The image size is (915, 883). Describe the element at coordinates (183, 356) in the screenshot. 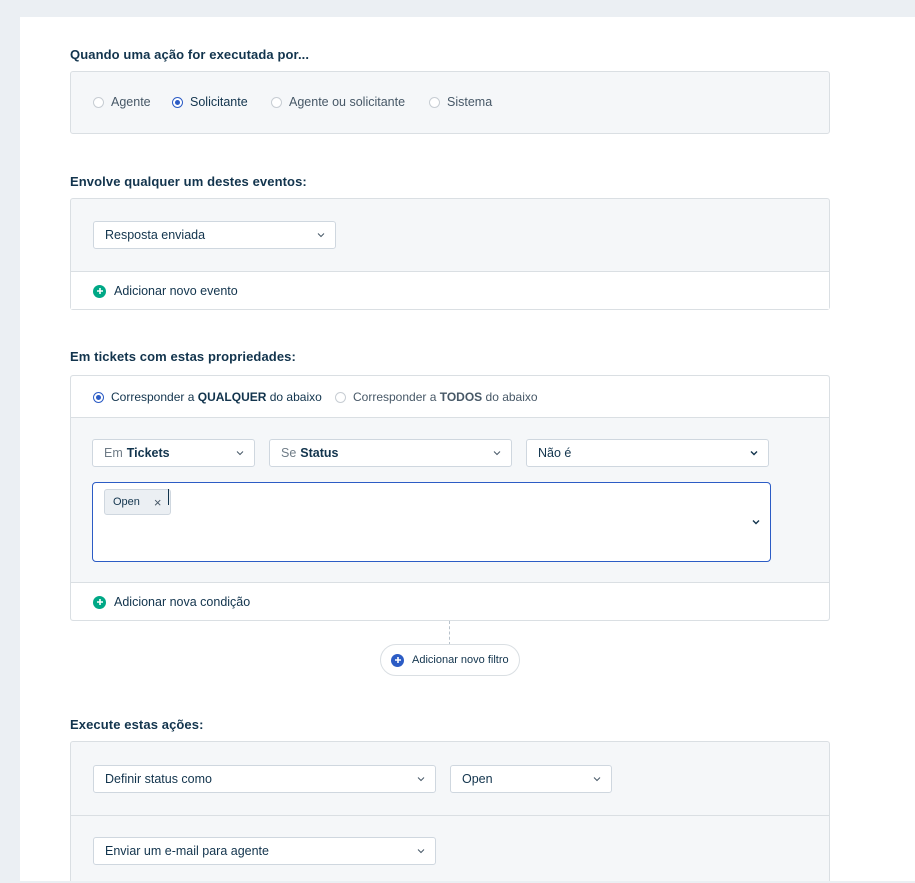

I see `section-properties-title: Em tickets com estas propriedades:` at that location.